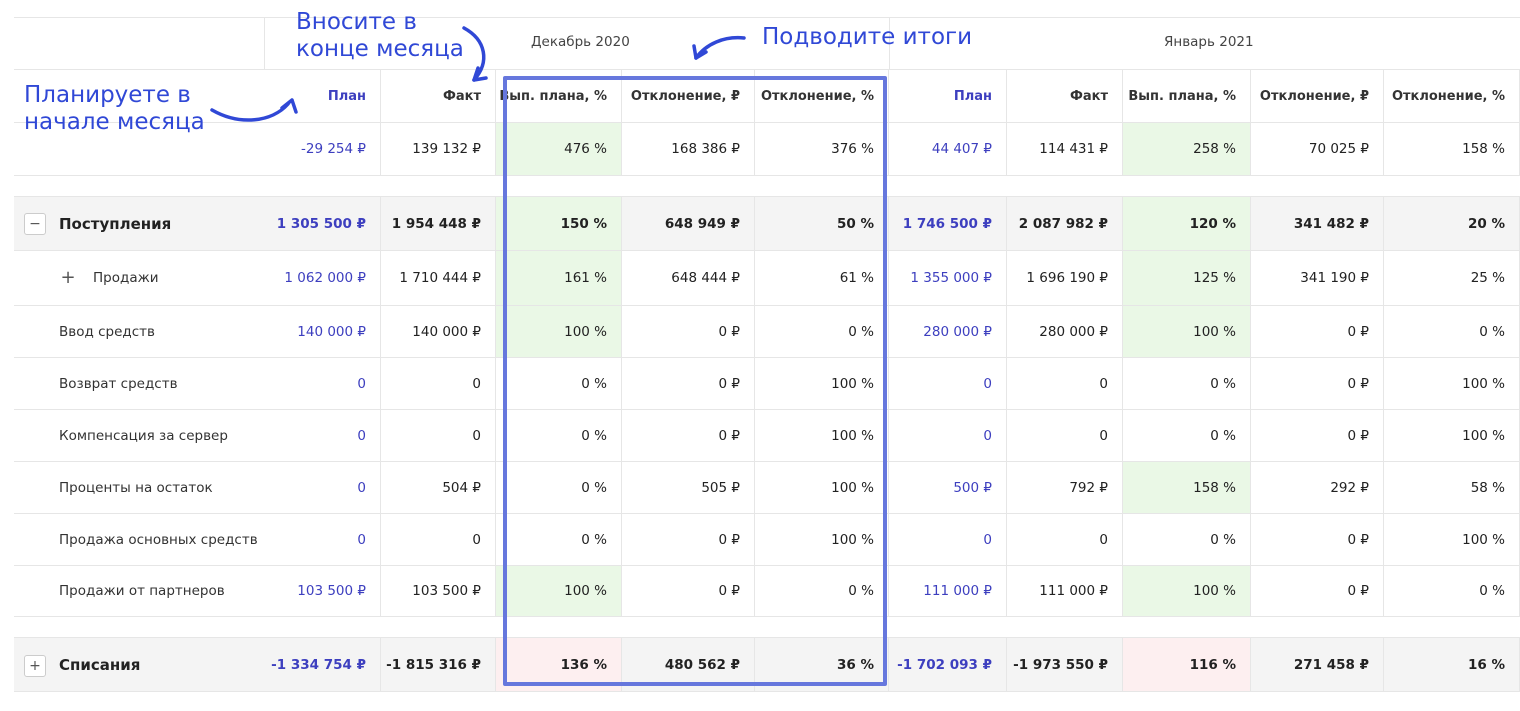 The image size is (1520, 711). What do you see at coordinates (250, 112) in the screenshot?
I see `arrow-to-plan` at bounding box center [250, 112].